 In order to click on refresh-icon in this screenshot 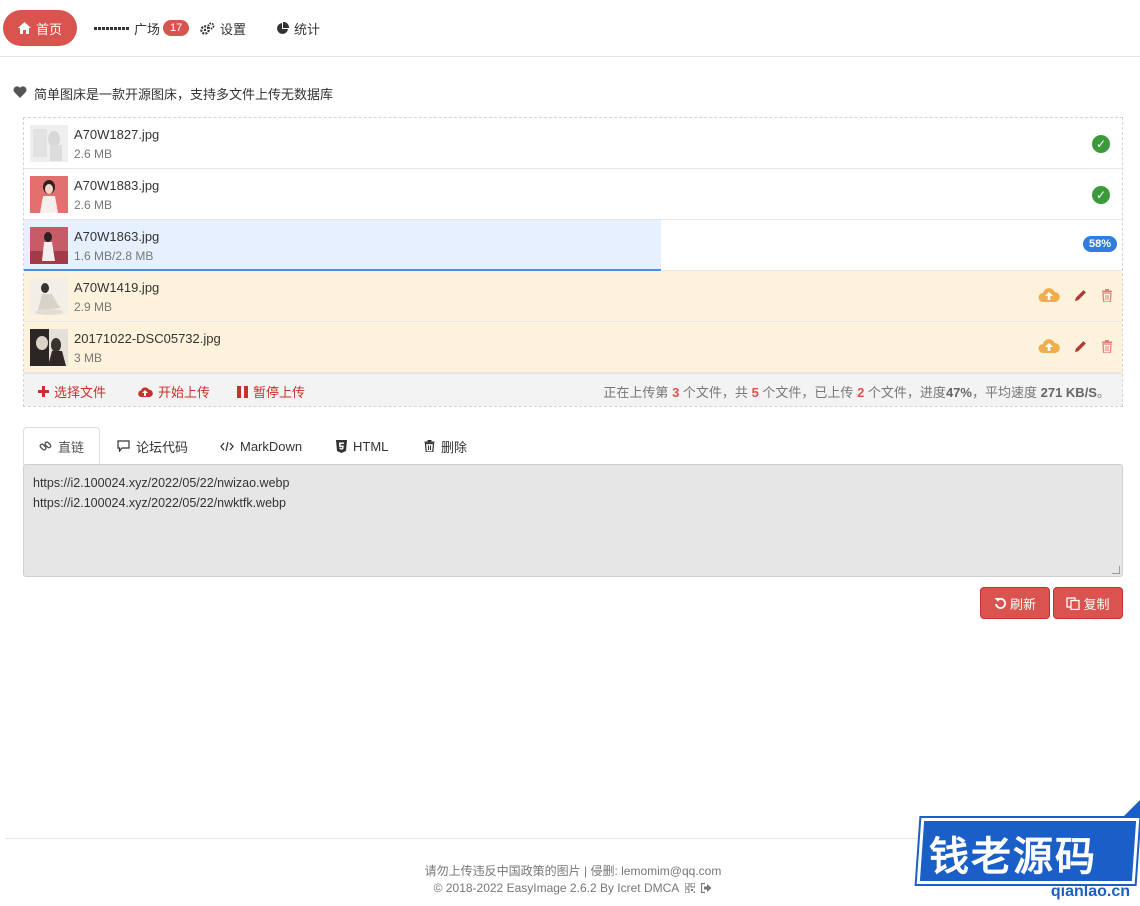, I will do `click(1000, 603)`.